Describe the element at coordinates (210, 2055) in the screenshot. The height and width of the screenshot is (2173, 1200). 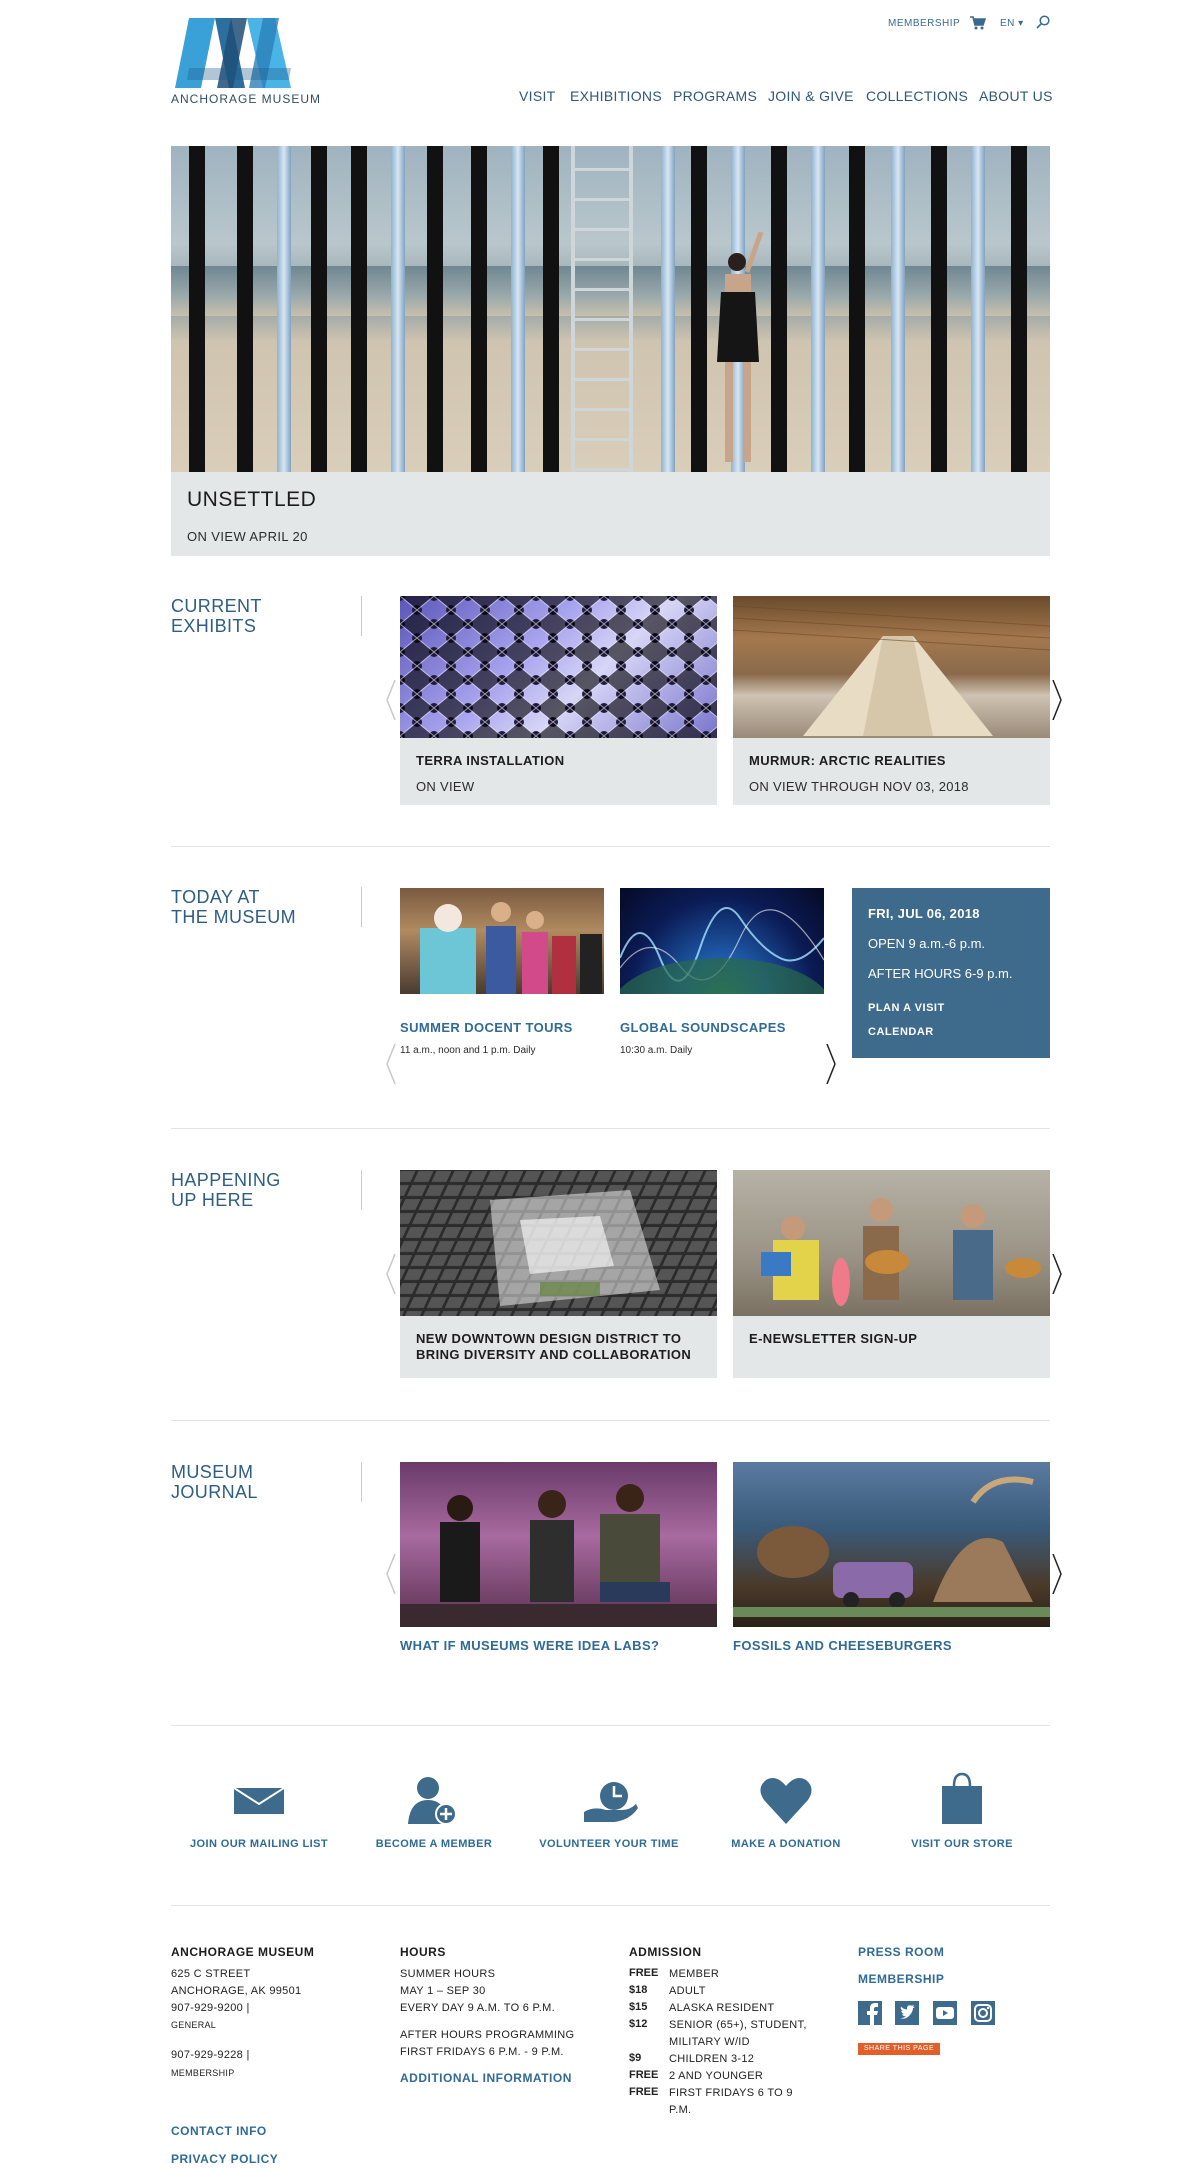
I see `footer-phone-membership: 907-929-9228 |` at that location.